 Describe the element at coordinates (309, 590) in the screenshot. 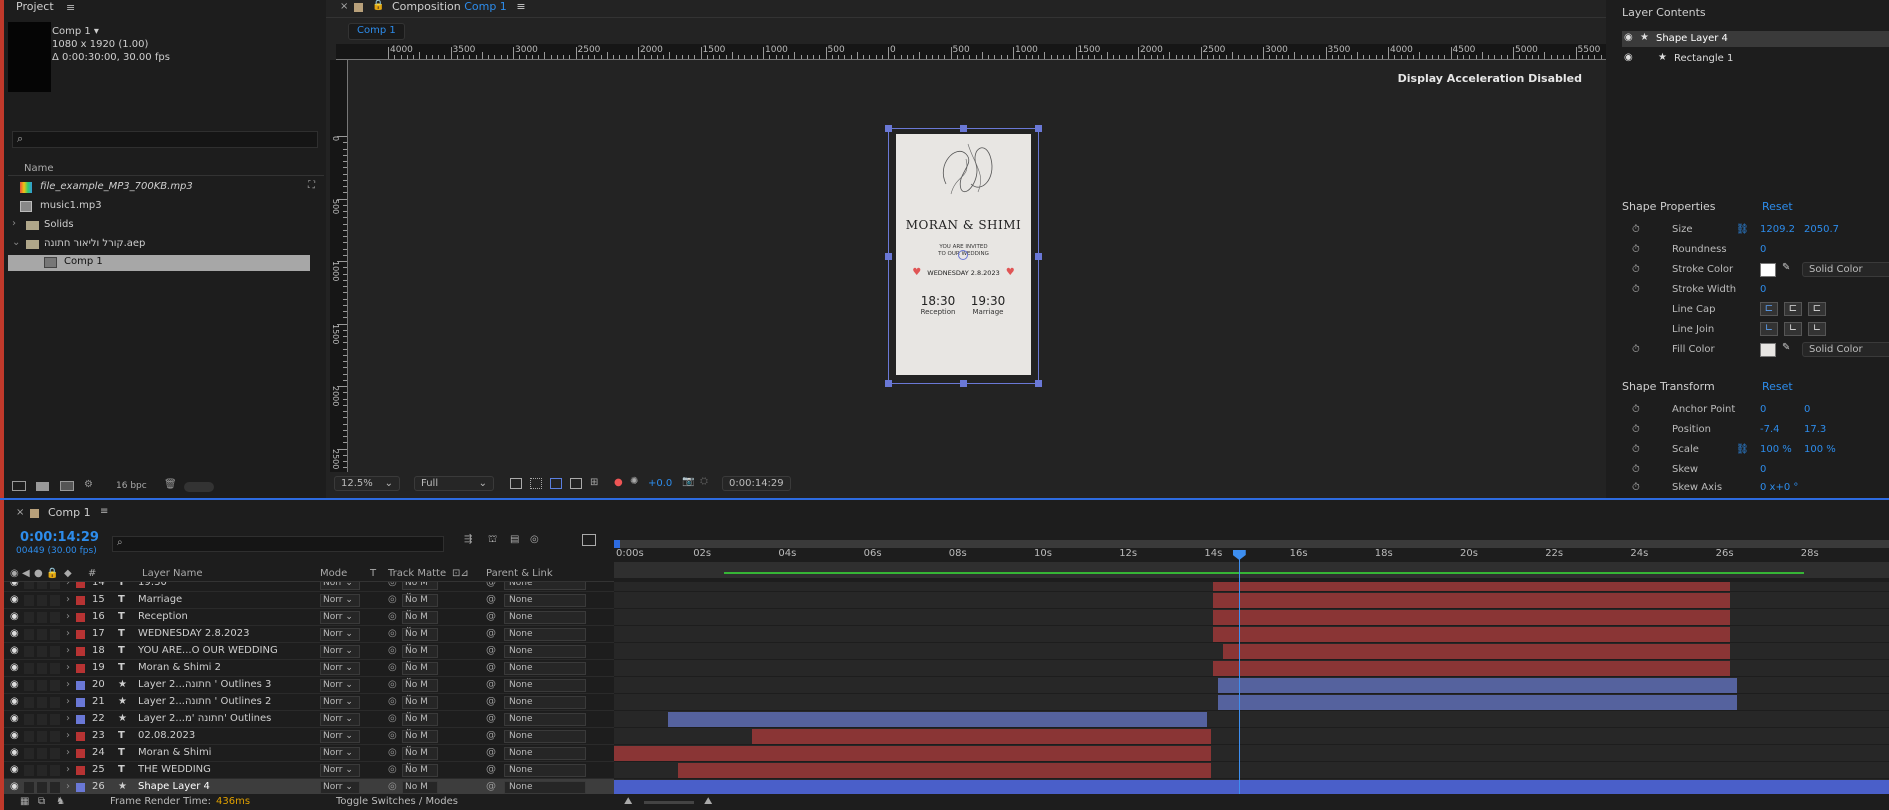

I see `layer-row: ◉ › 14 T 19:30 Norr ⌄ ◎ No M ⌄ @ None` at that location.